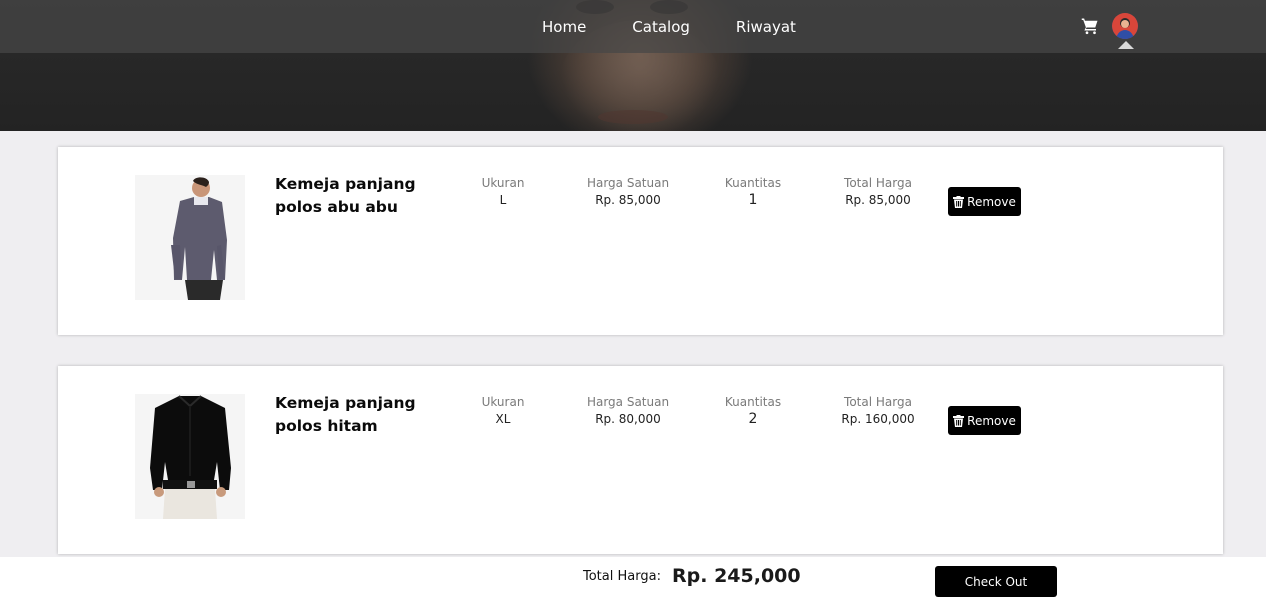 The height and width of the screenshot is (608, 1266). I want to click on grand-total-value: Rp. 245,000, so click(736, 576).